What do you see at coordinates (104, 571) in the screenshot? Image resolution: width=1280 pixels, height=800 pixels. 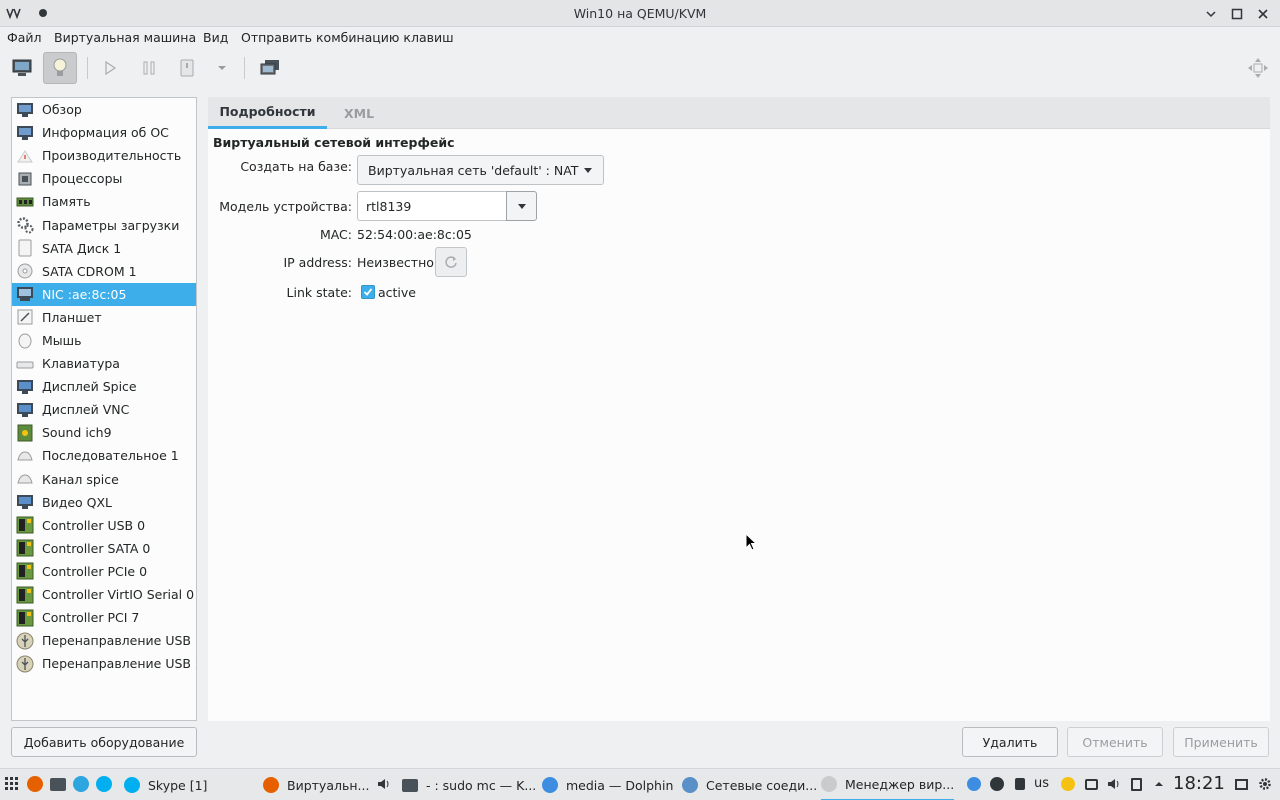 I see `sidebar-item: Controller PCIe 0` at bounding box center [104, 571].